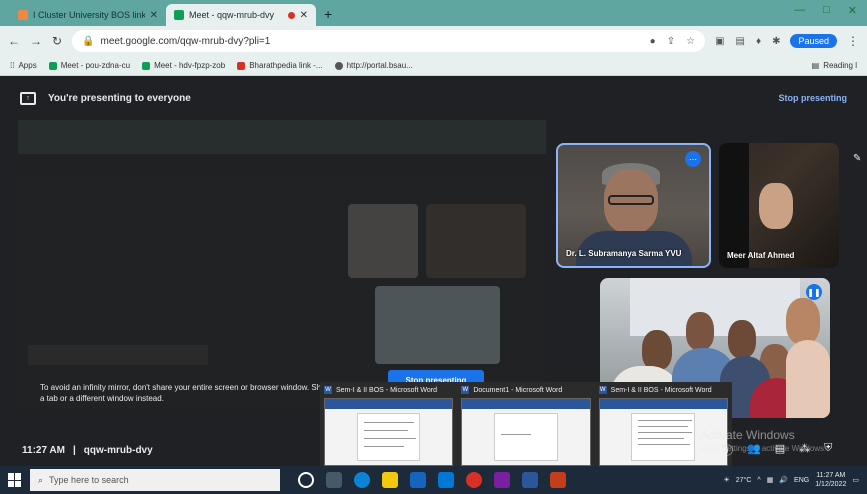  Describe the element at coordinates (631, 200) in the screenshot. I see `glasses-icon` at that location.